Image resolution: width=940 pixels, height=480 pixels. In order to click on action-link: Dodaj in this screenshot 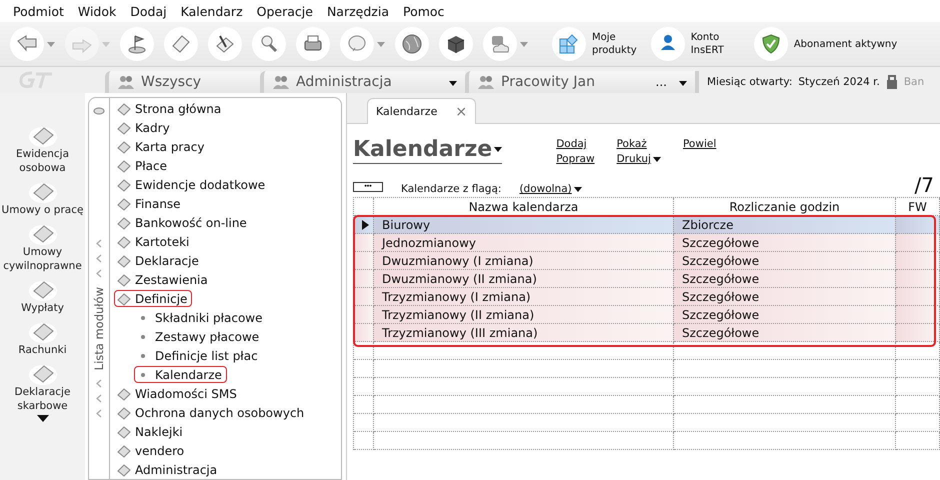, I will do `click(575, 144)`.